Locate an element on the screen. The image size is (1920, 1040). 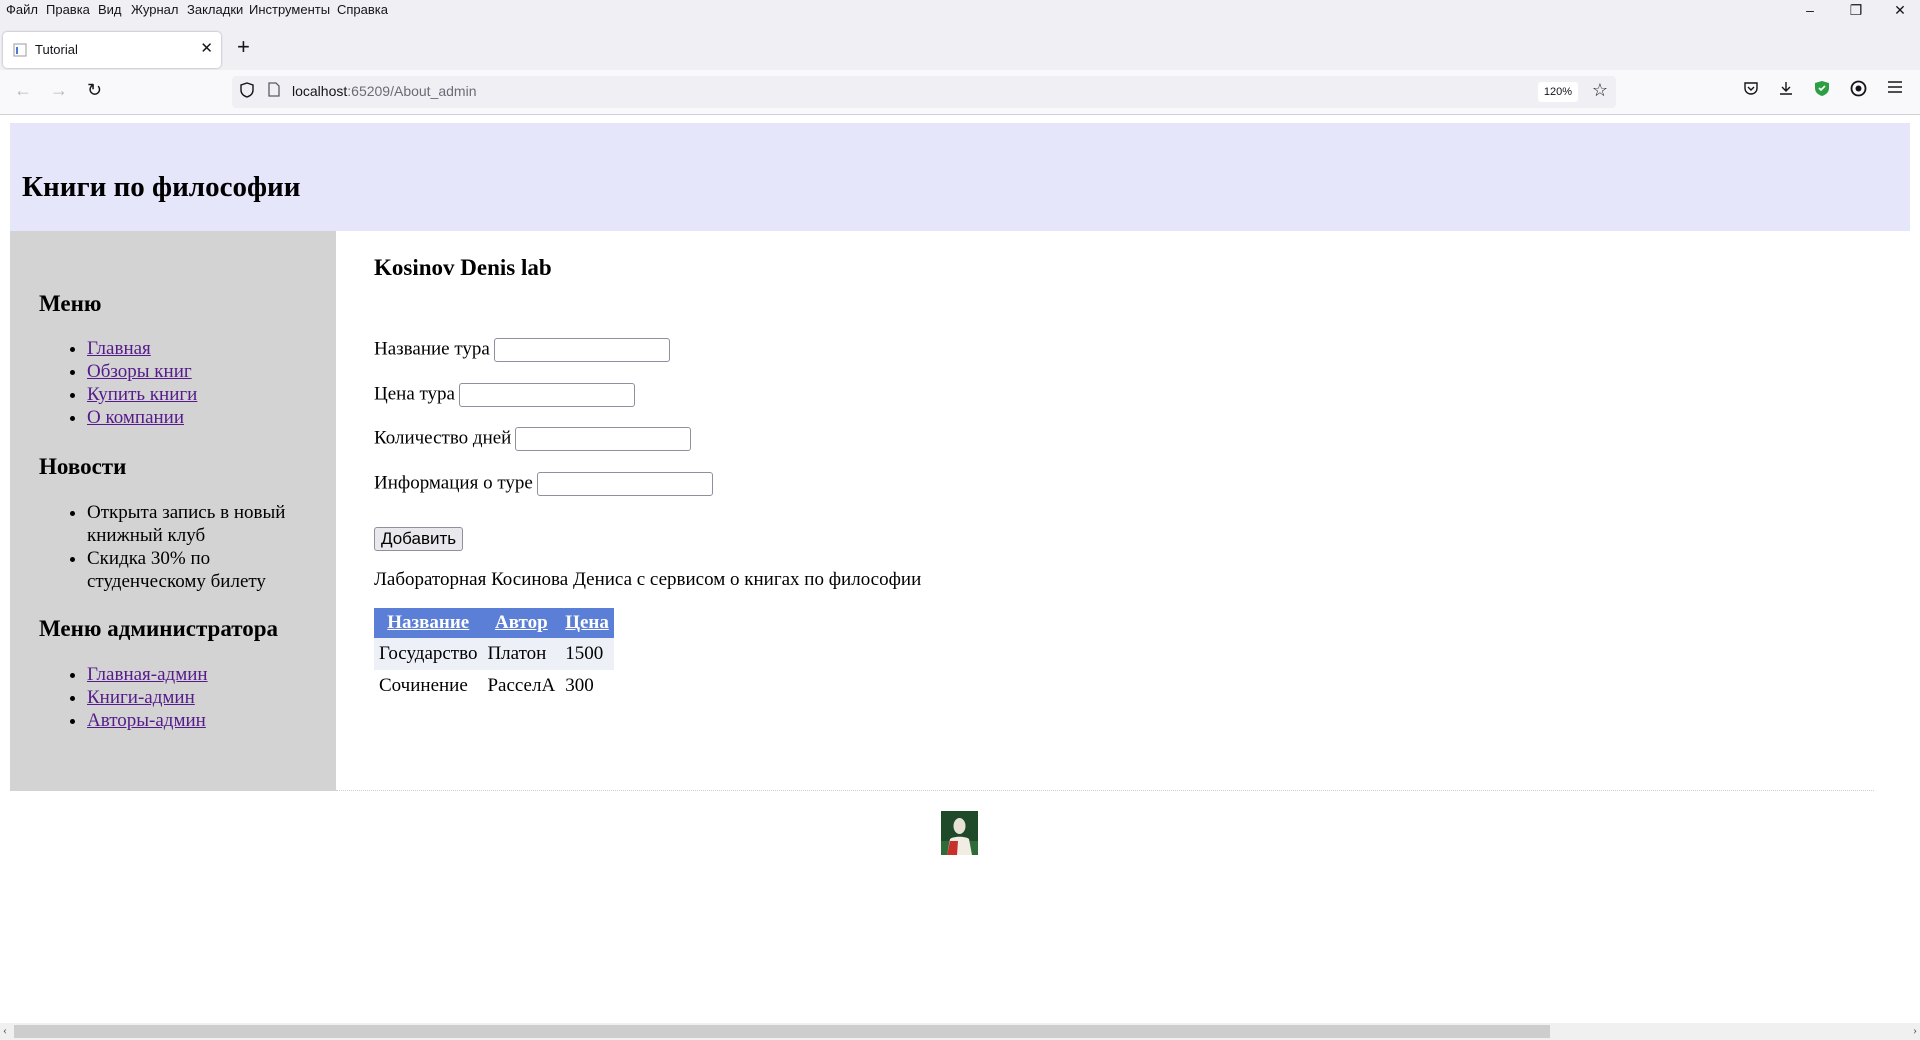
table-cell: 300 is located at coordinates (587, 686).